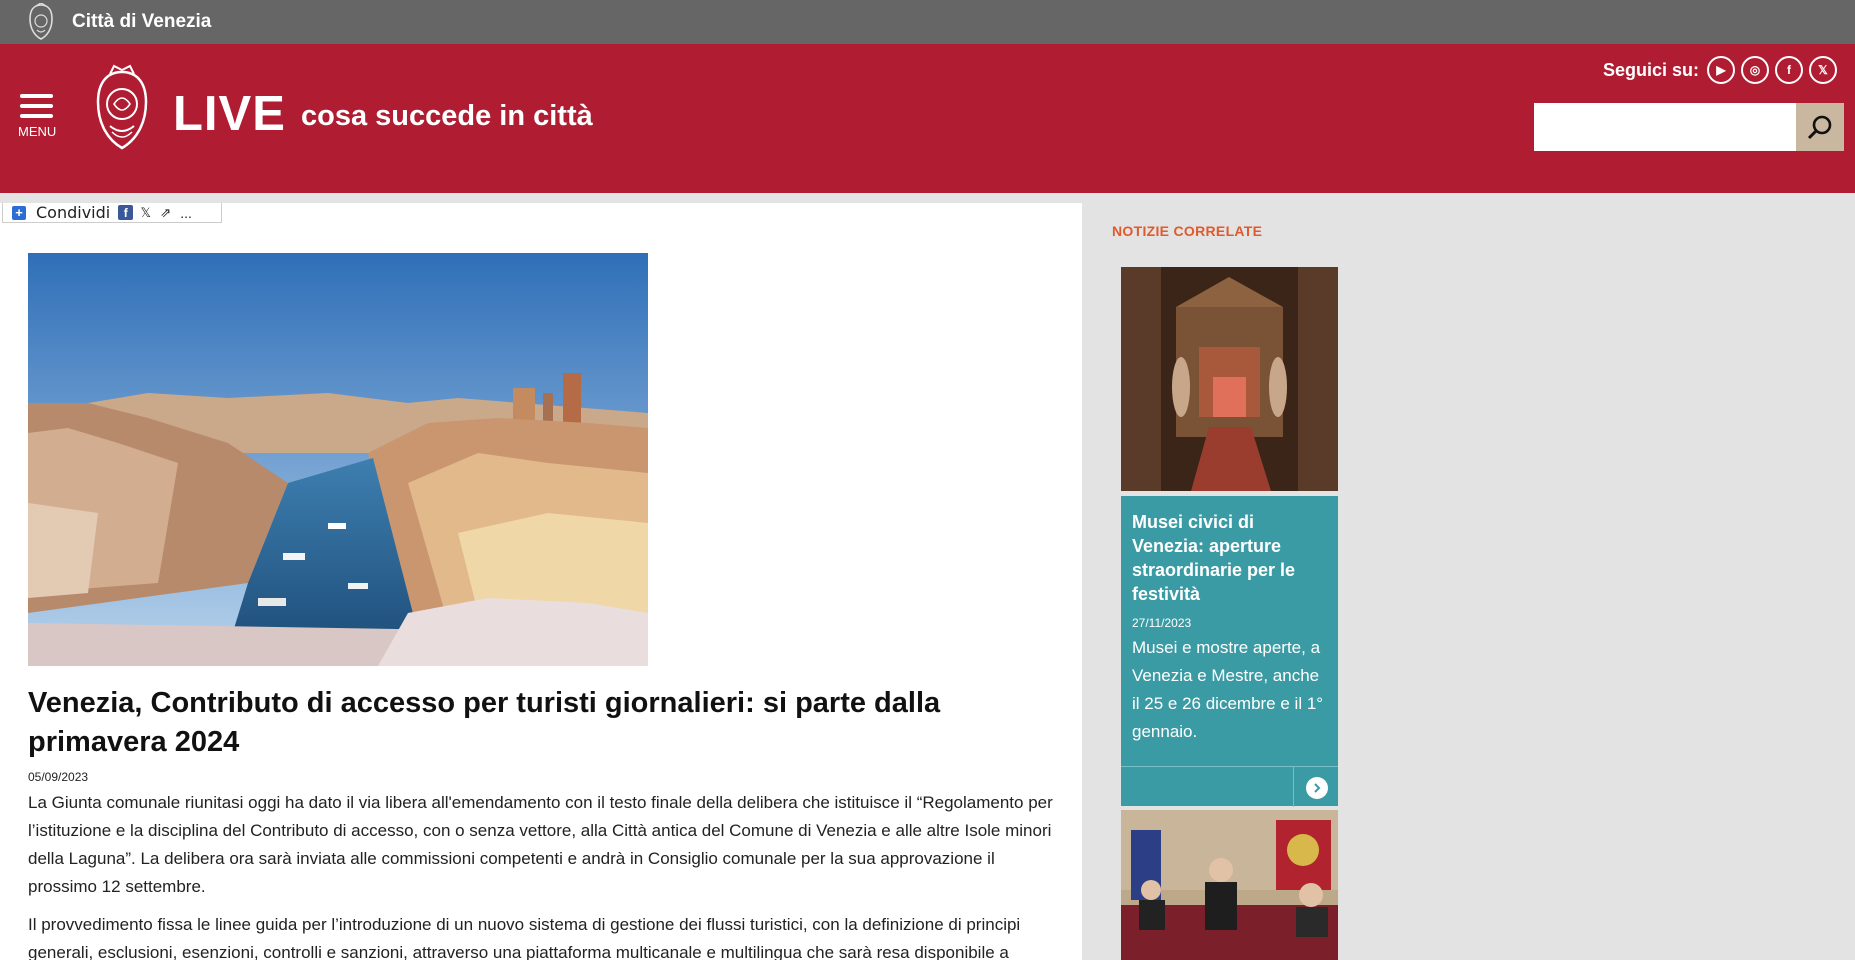 Image resolution: width=1855 pixels, height=960 pixels. I want to click on chevron-right-icon, so click(1317, 788).